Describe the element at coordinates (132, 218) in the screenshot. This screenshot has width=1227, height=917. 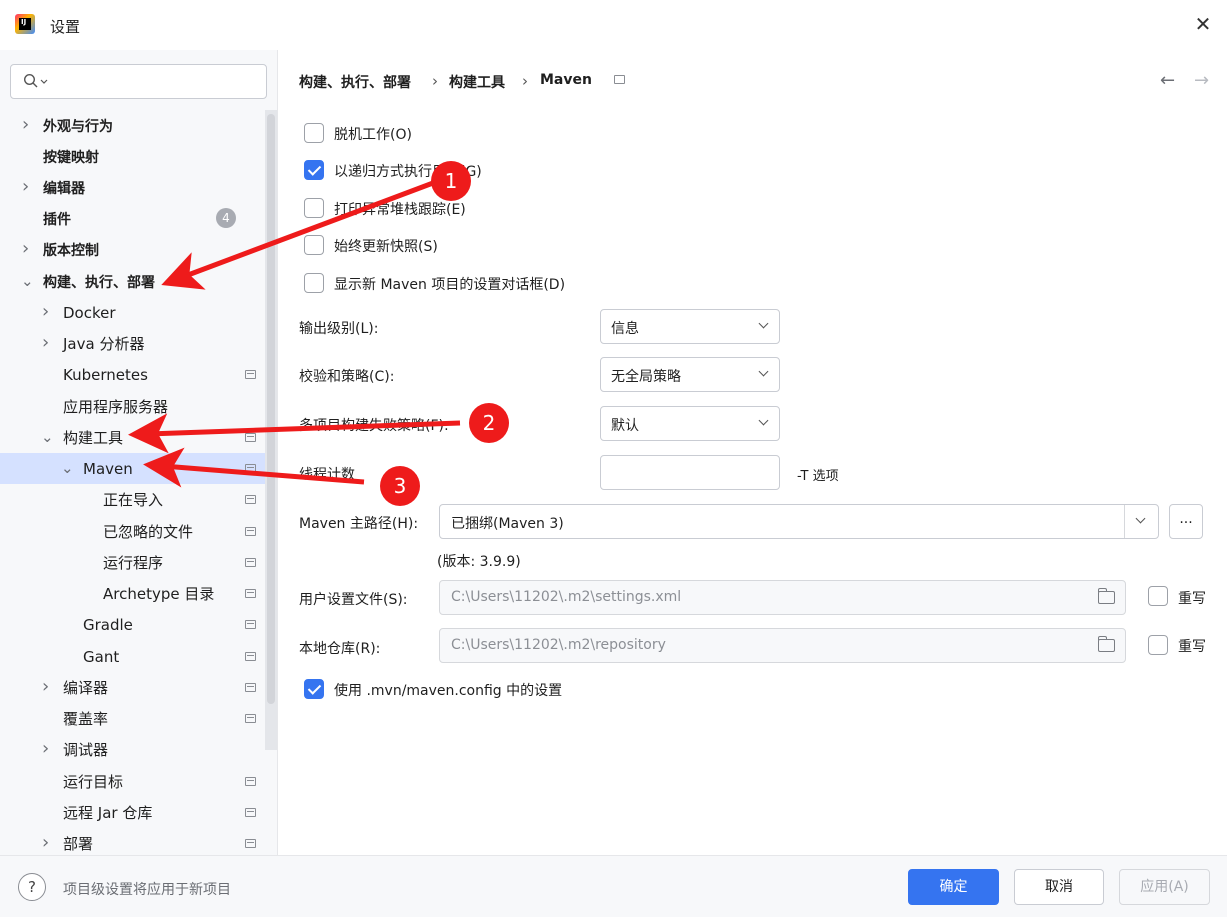
I see `sidebar-item-plugins: 插件 4` at that location.